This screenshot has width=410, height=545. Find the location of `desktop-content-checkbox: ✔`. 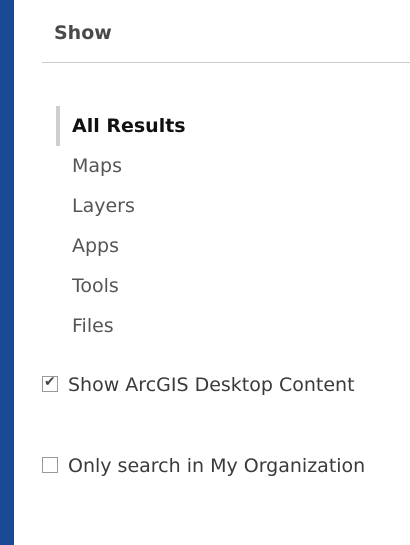

desktop-content-checkbox: ✔ is located at coordinates (50, 383).